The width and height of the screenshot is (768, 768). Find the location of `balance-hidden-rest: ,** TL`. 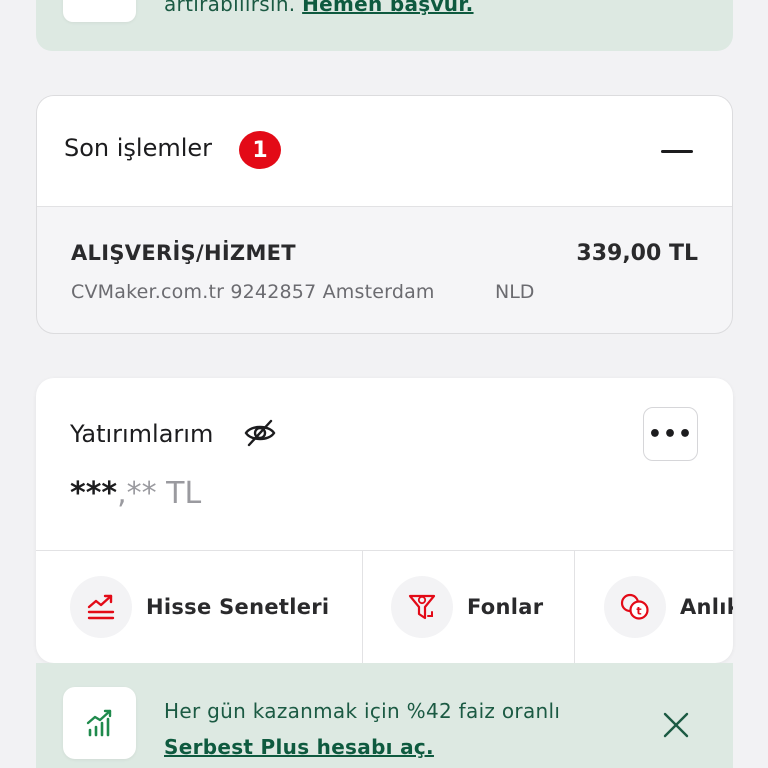

balance-hidden-rest: ,** TL is located at coordinates (159, 493).